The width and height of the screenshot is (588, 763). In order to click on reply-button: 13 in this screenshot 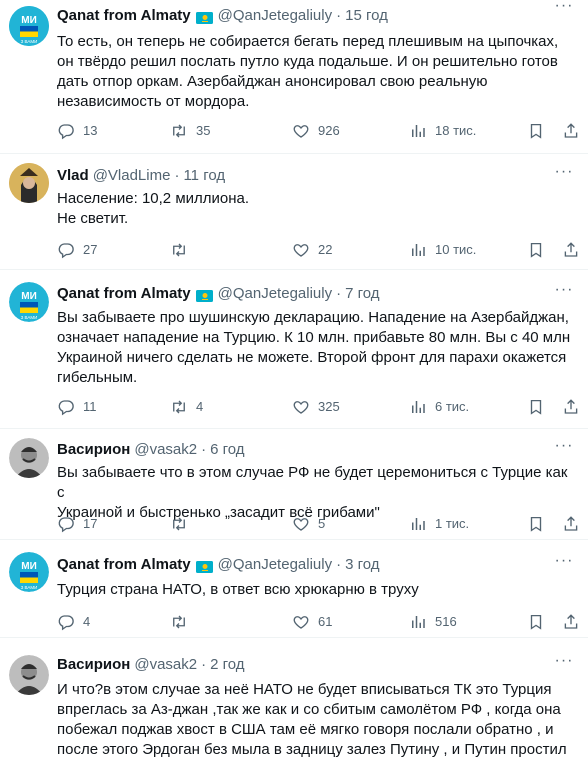, I will do `click(77, 131)`.